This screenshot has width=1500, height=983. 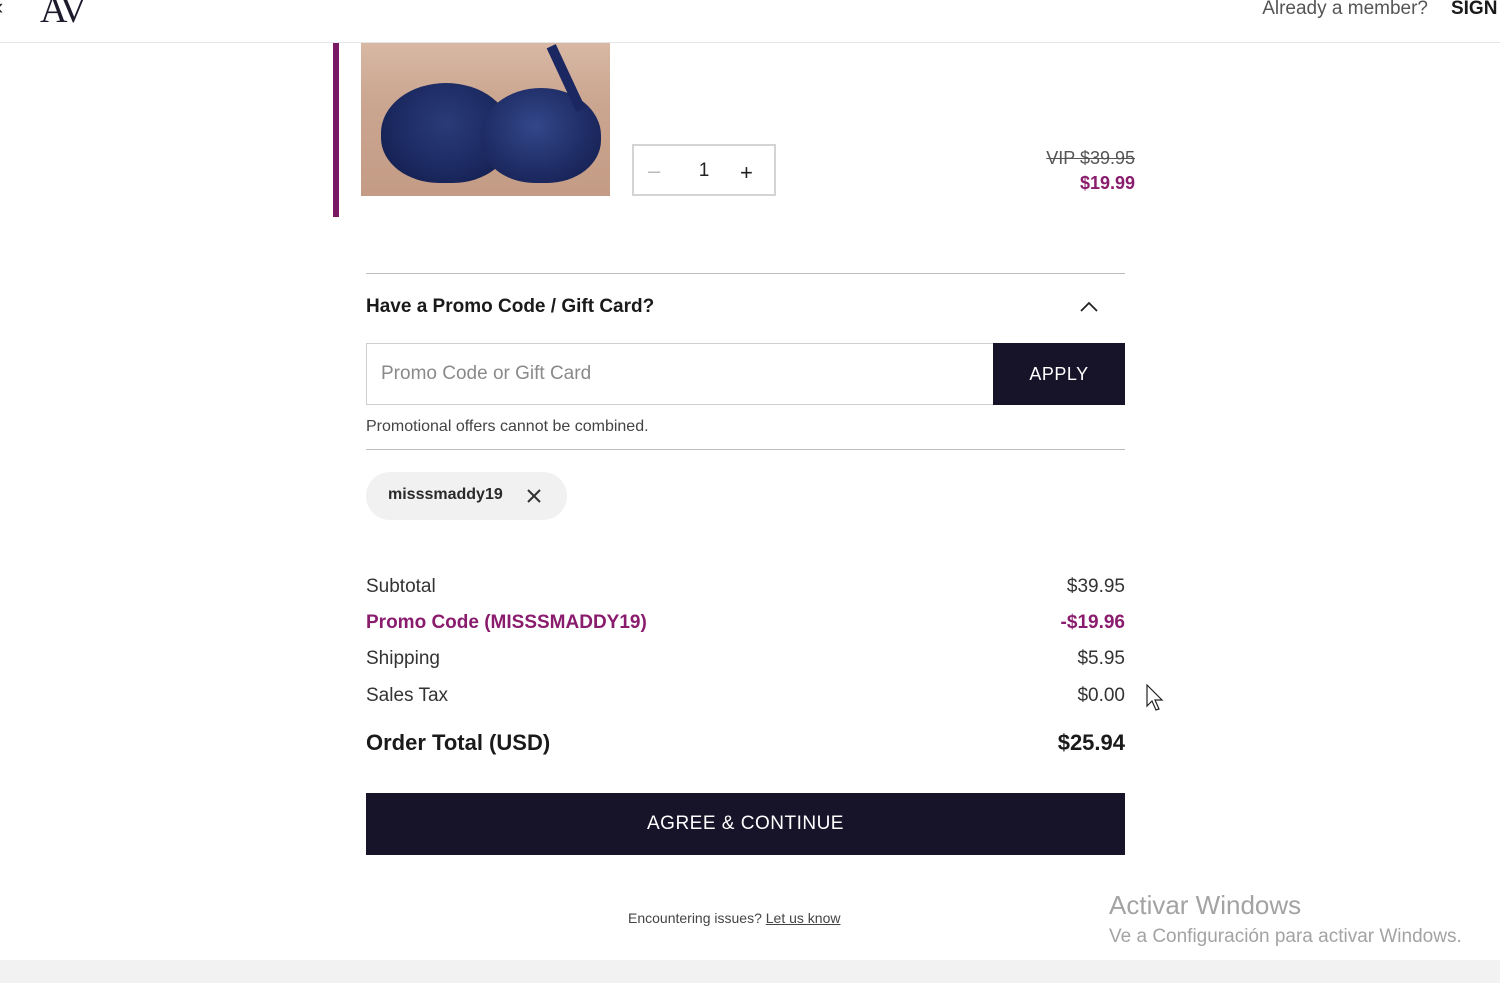 What do you see at coordinates (1475, 10) in the screenshot?
I see `sign-in-link: SIGN I` at bounding box center [1475, 10].